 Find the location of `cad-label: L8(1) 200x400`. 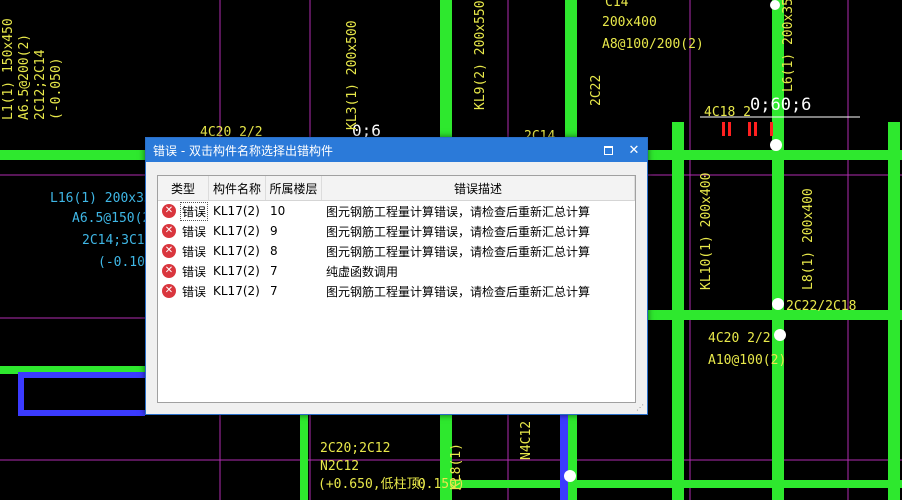

cad-label: L8(1) 200x400 is located at coordinates (808, 239).